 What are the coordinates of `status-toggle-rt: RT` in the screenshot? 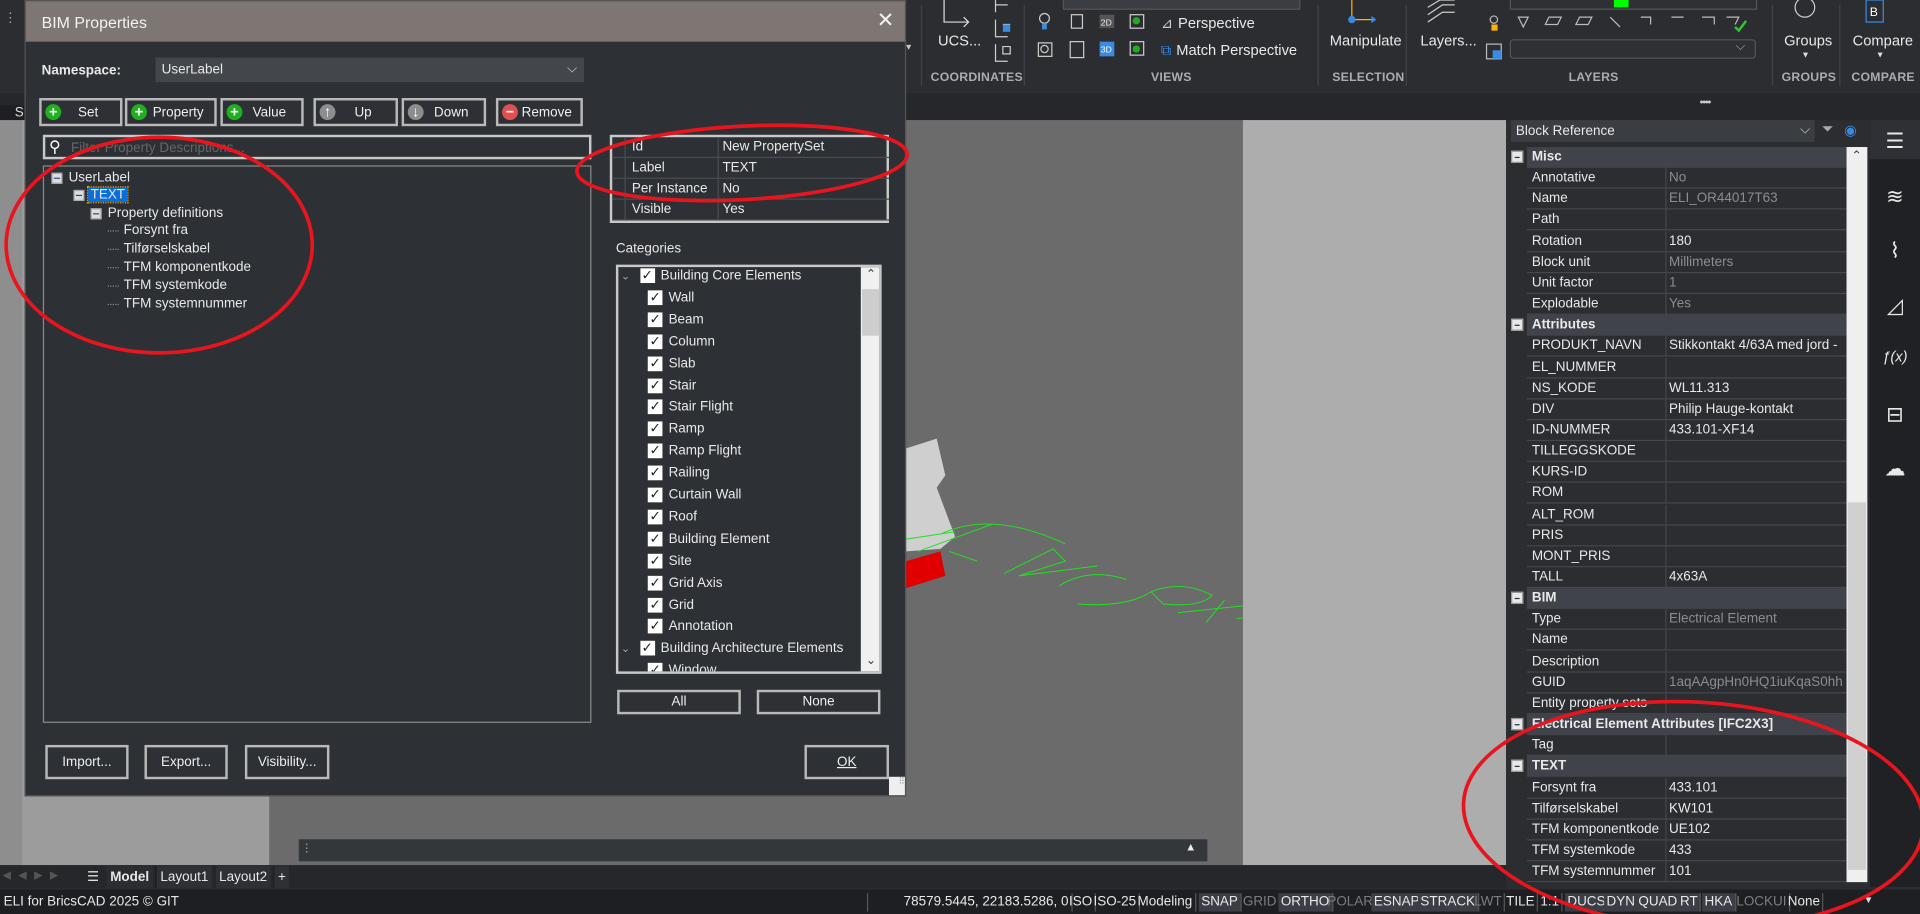 It's located at (1689, 902).